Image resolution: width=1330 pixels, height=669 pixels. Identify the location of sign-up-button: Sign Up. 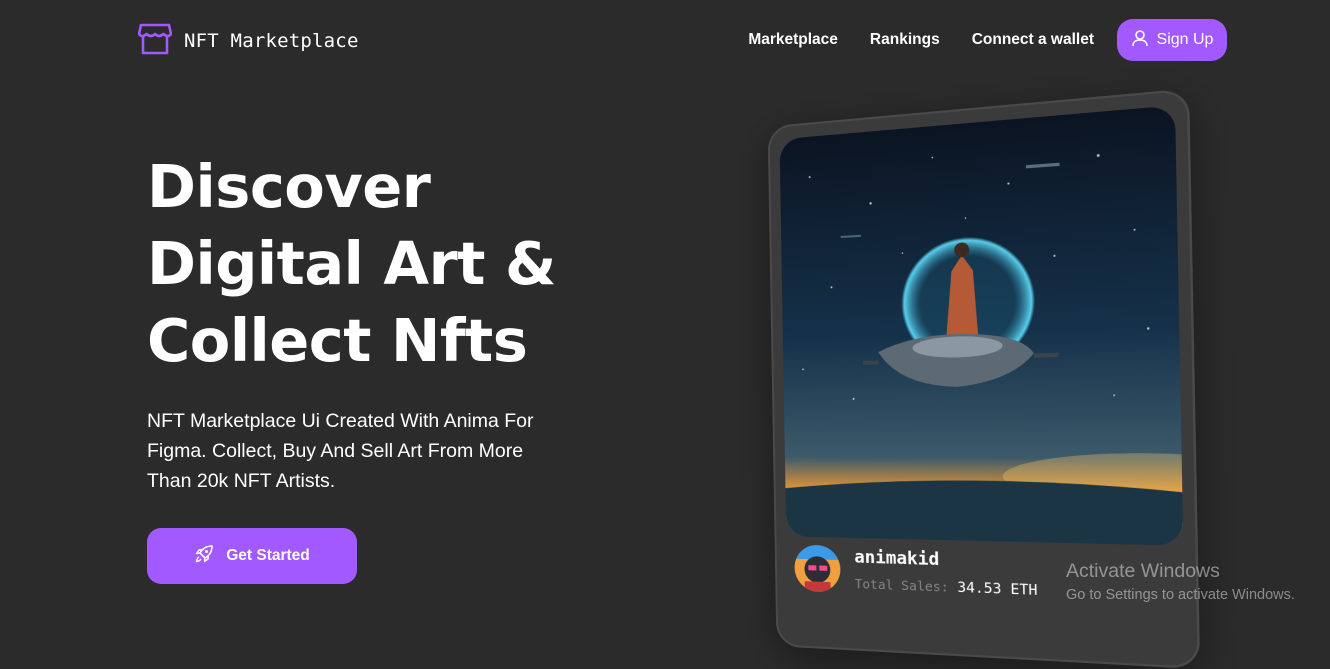
(1172, 40).